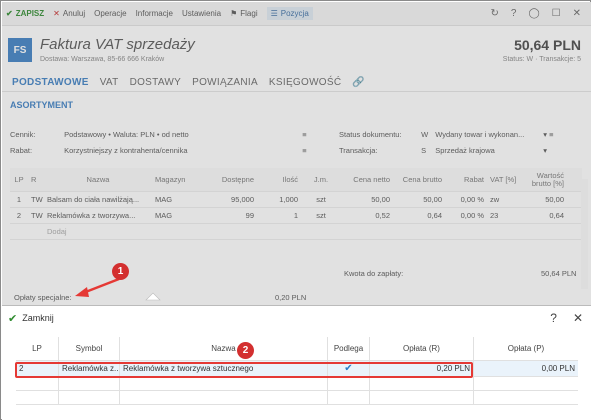 The image size is (591, 420). What do you see at coordinates (120, 271) in the screenshot?
I see `annotation-badge-1: 1` at bounding box center [120, 271].